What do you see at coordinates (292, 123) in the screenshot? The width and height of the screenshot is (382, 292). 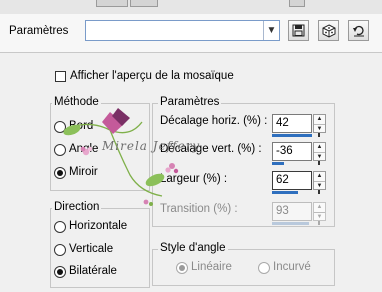 I see `horizontal-offset-input: 42` at bounding box center [292, 123].